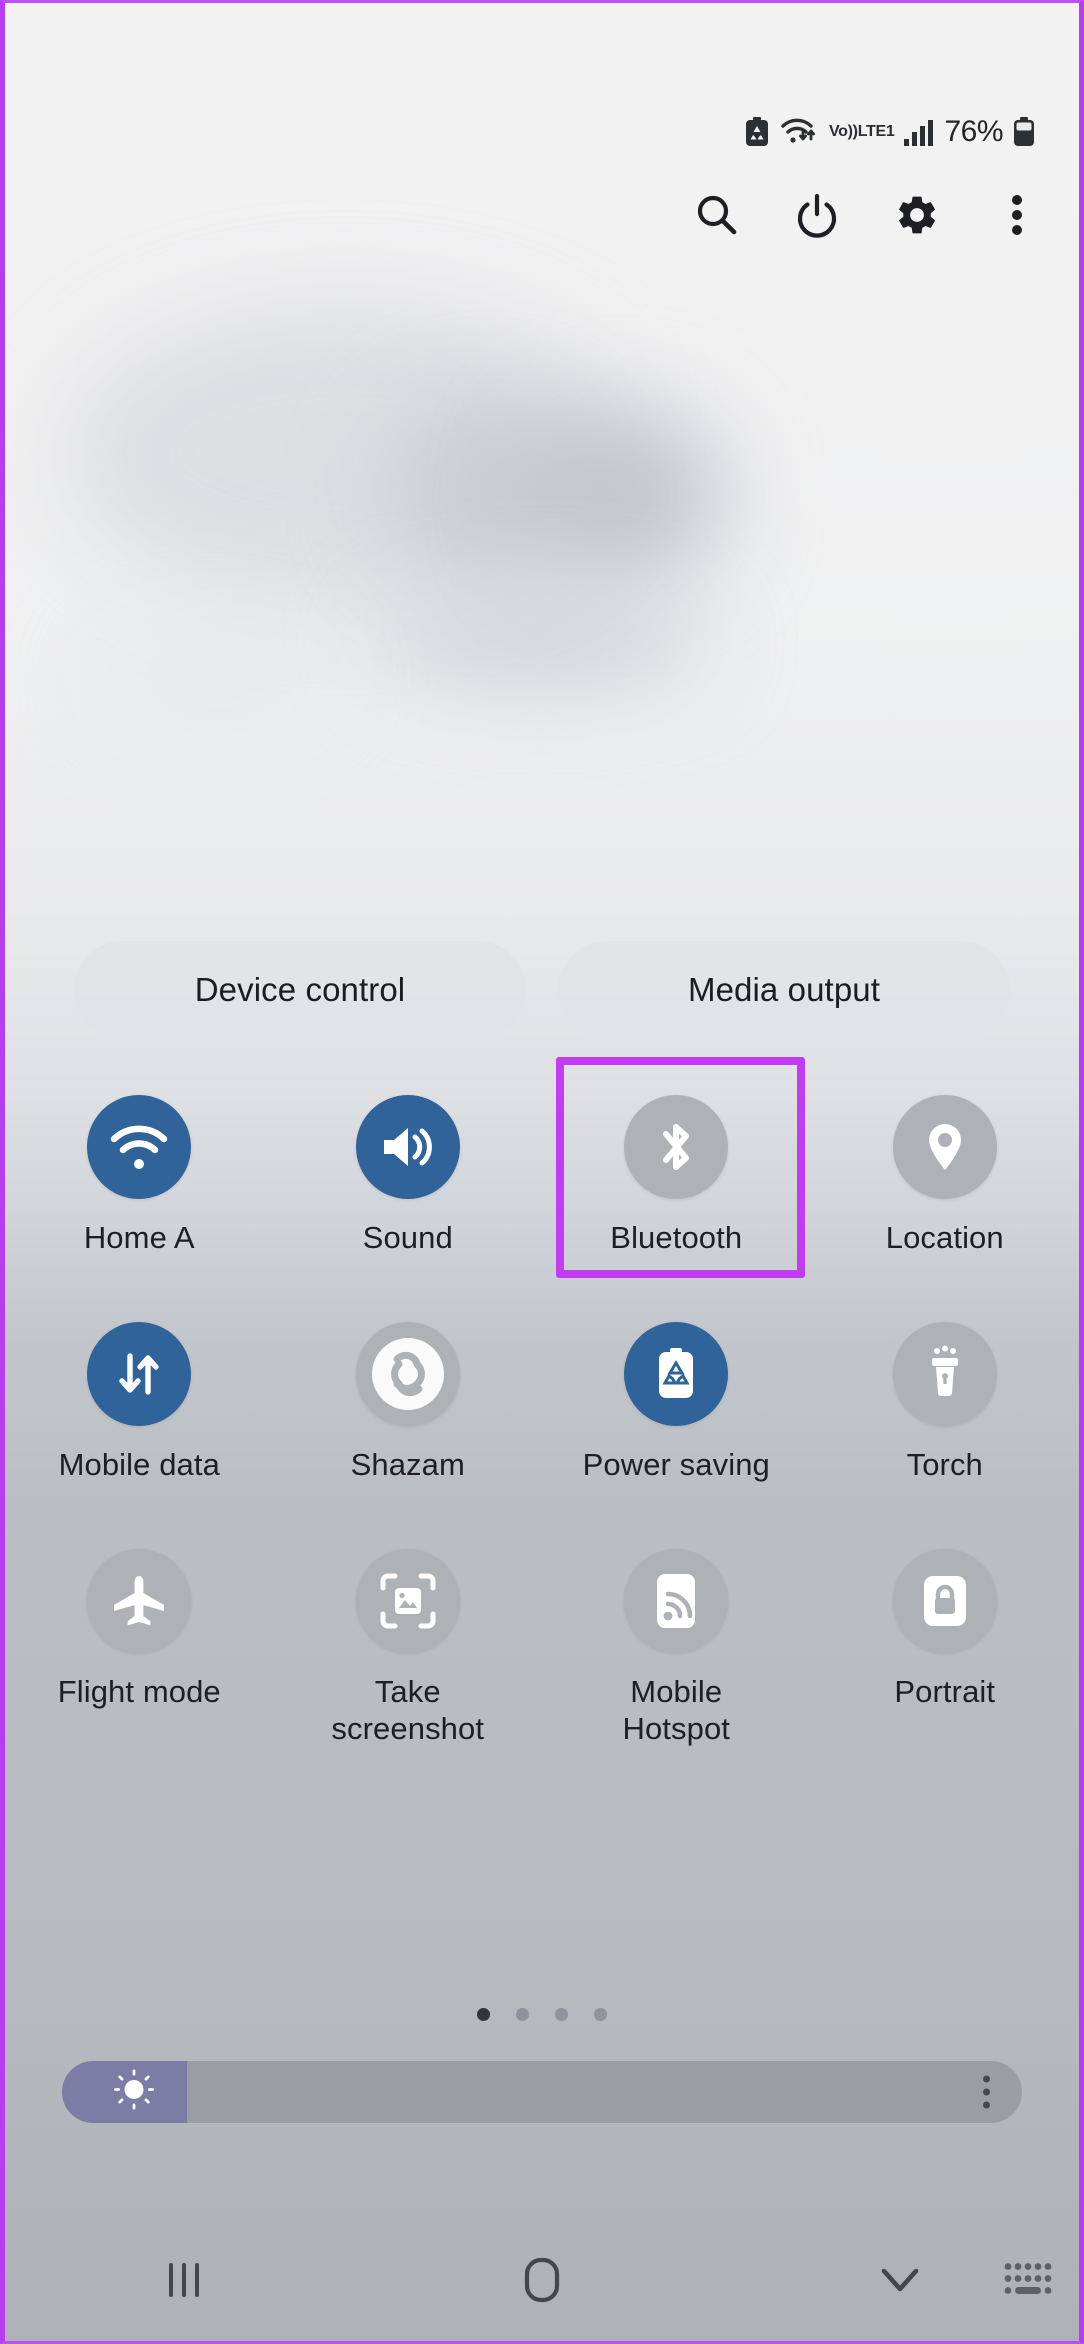 The width and height of the screenshot is (1084, 2344). I want to click on flashlight-icon, so click(944, 1374).